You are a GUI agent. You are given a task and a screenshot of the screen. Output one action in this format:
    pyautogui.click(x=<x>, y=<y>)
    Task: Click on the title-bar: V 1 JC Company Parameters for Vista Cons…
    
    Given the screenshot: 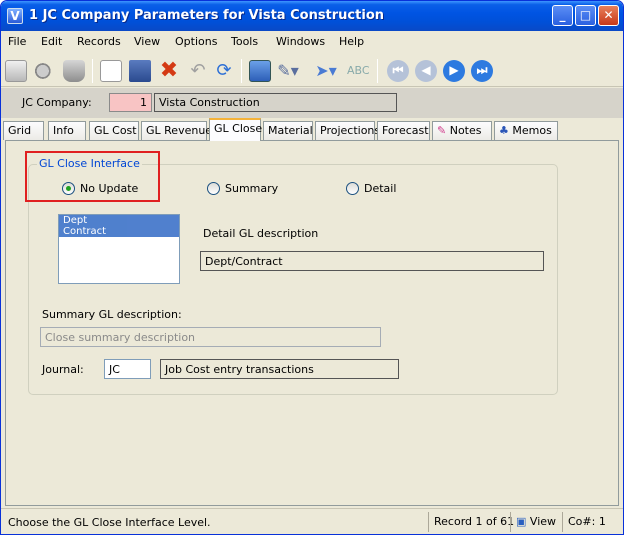 What is the action you would take?
    pyautogui.click(x=312, y=16)
    